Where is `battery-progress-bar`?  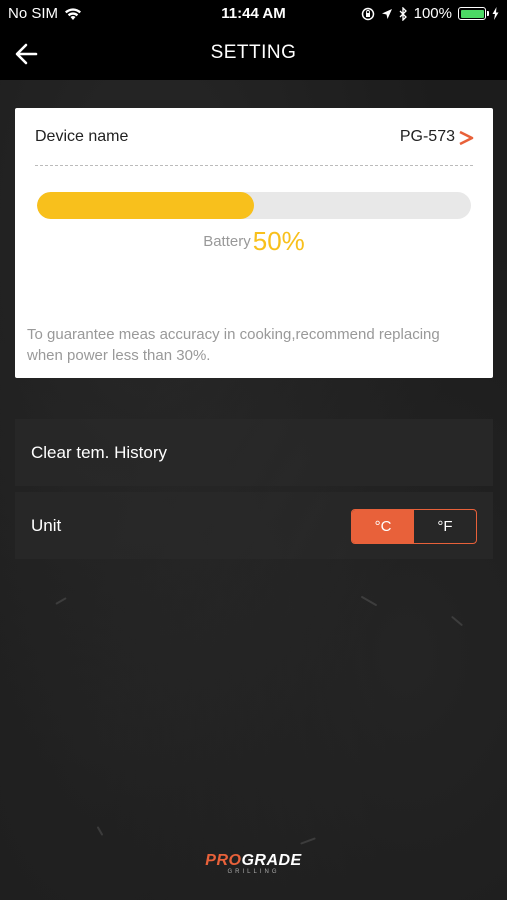 battery-progress-bar is located at coordinates (254, 205).